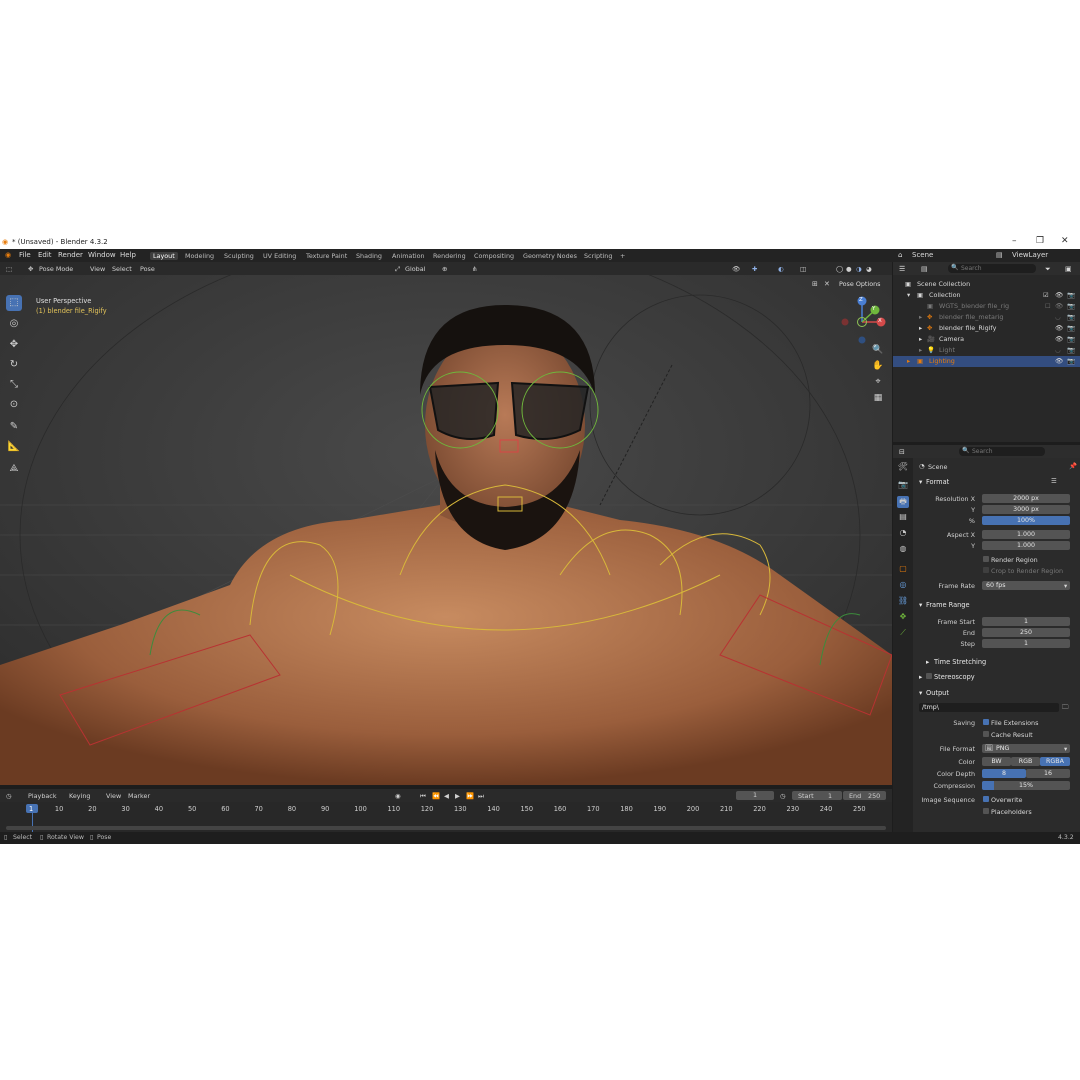 The image size is (1080, 1080). I want to click on checkbox-icon: ☑, so click(1046, 295).